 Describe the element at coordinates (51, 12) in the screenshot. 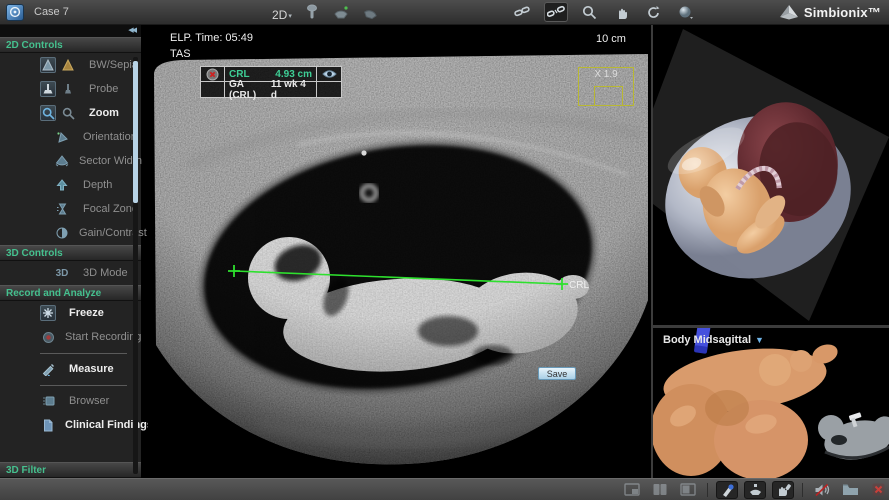

I see `case-title: Case 7` at that location.